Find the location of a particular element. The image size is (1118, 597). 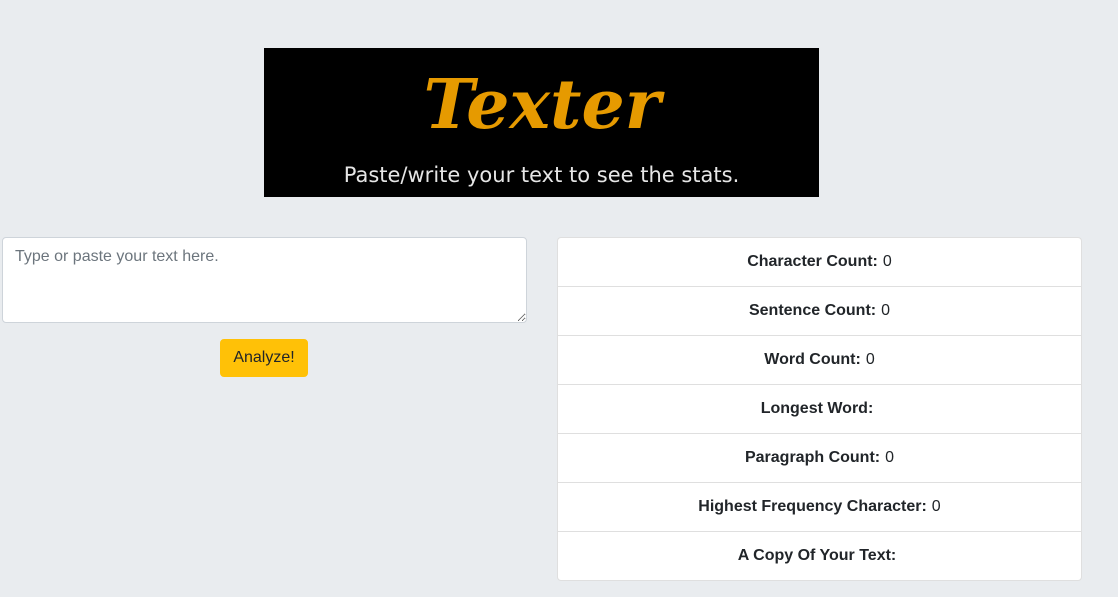

logo-image: Texter is located at coordinates (543, 105).